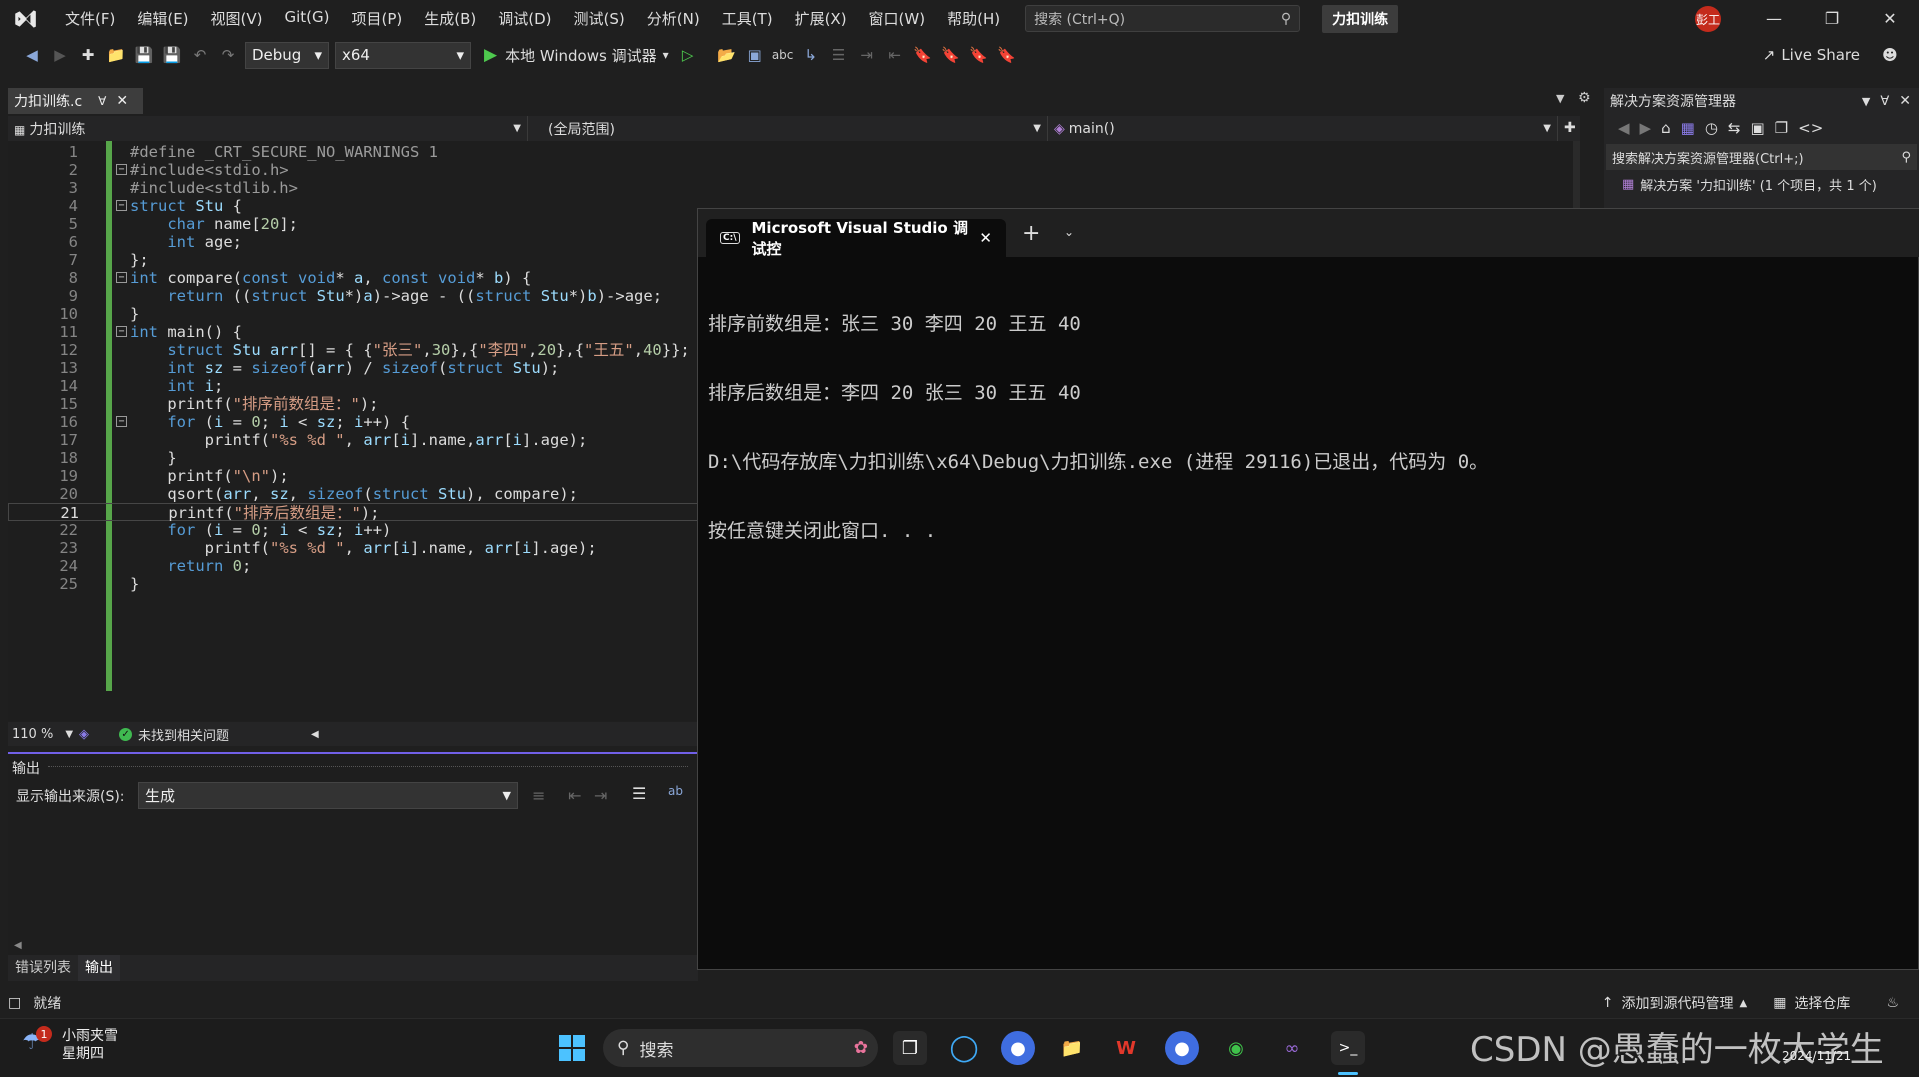  What do you see at coordinates (88, 55) in the screenshot?
I see `new-project-icon: ✚` at bounding box center [88, 55].